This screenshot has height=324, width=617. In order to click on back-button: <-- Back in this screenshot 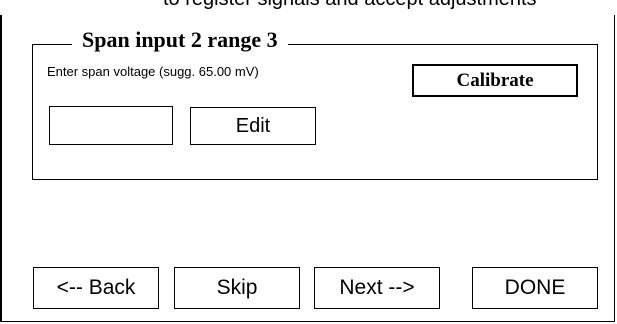, I will do `click(96, 288)`.